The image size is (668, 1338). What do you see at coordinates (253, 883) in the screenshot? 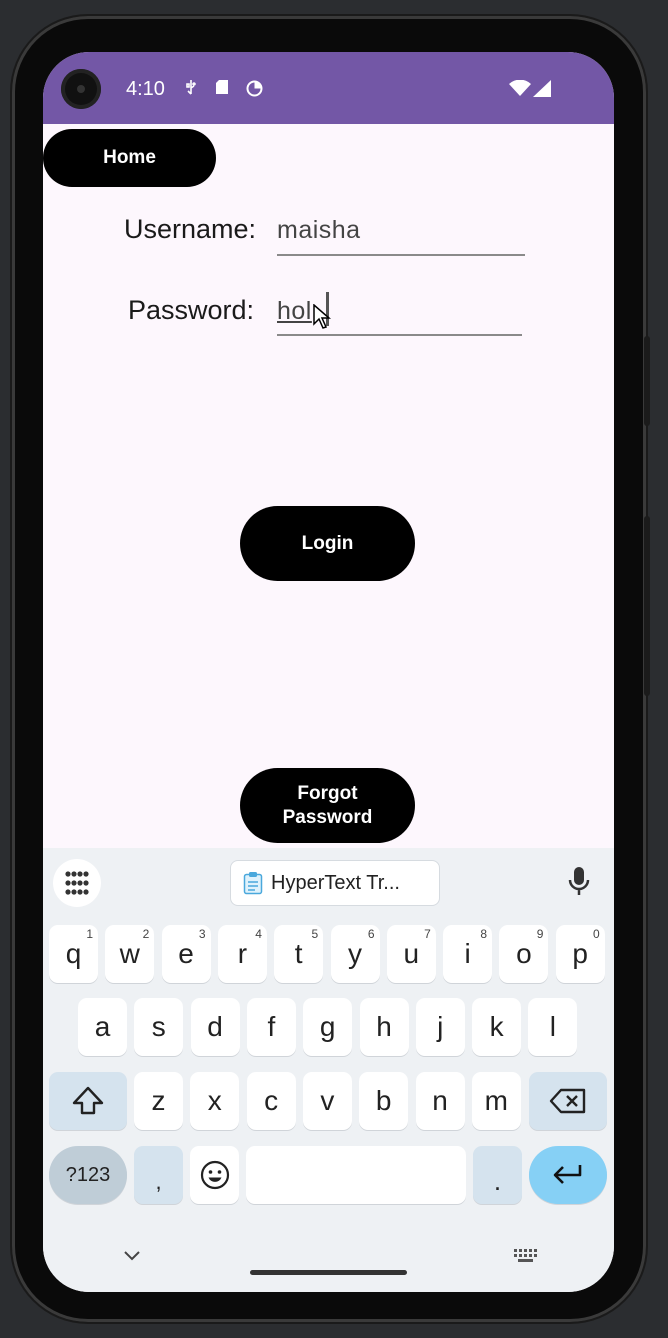
I see `clipboard-icon` at bounding box center [253, 883].